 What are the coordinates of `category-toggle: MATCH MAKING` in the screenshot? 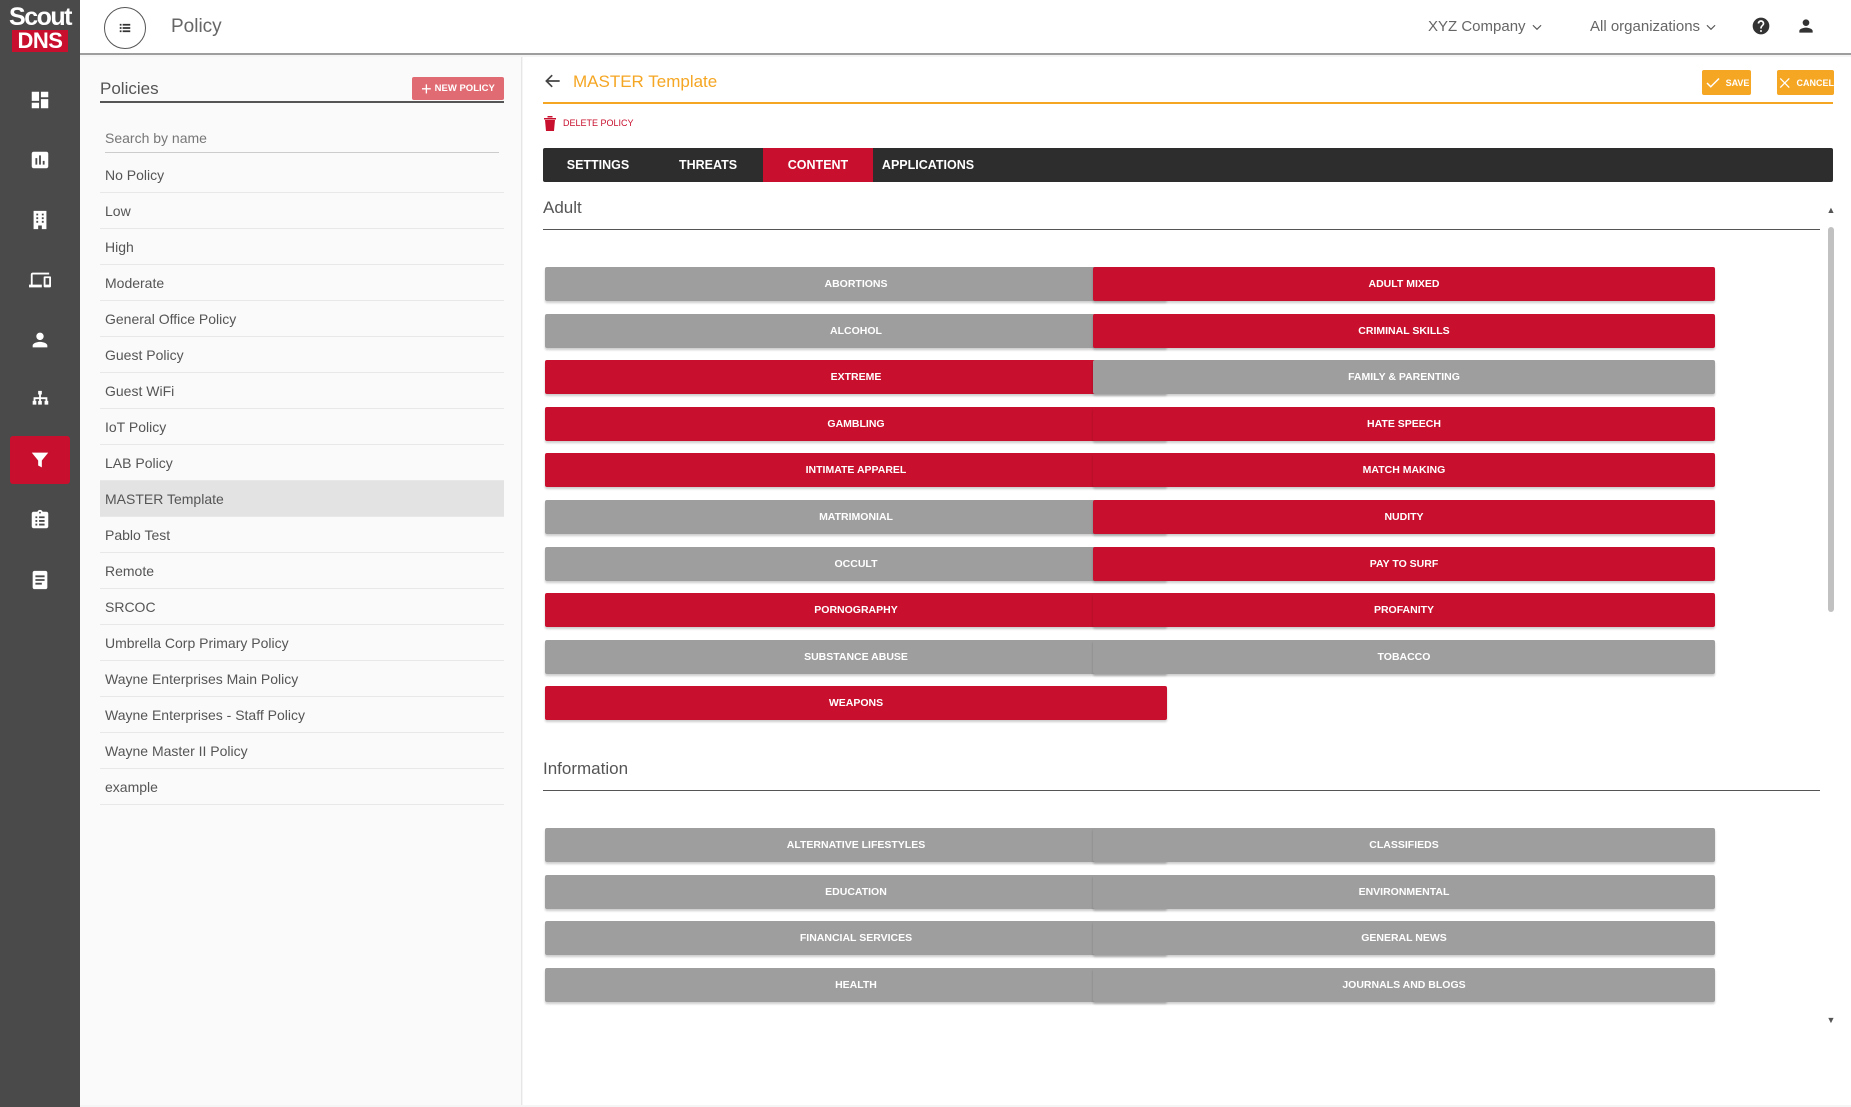 It's located at (1404, 470).